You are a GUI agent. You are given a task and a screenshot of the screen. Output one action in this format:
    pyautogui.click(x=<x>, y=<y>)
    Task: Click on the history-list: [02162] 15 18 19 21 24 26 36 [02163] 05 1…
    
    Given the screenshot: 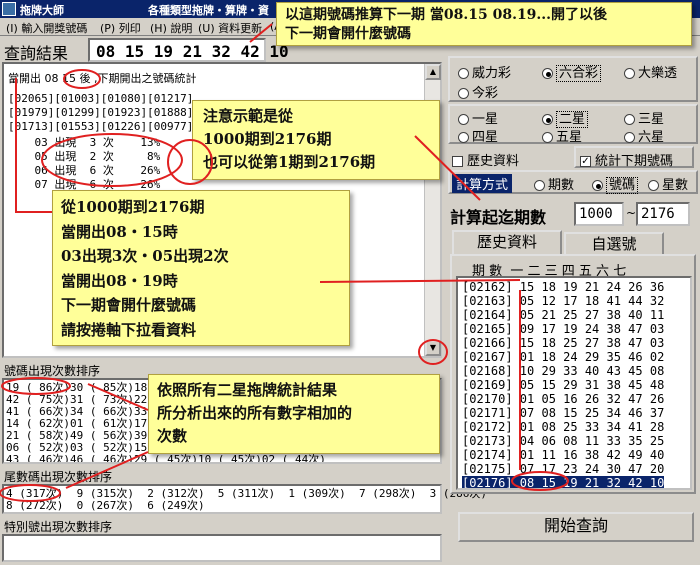 What is the action you would take?
    pyautogui.click(x=574, y=383)
    